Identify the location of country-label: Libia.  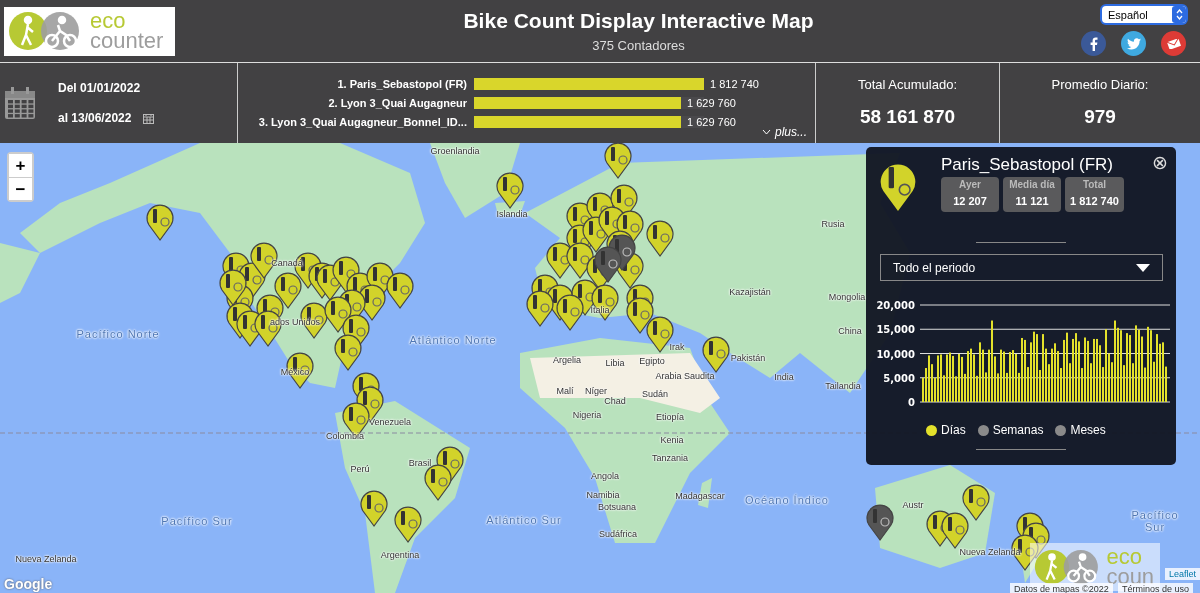
(615, 364).